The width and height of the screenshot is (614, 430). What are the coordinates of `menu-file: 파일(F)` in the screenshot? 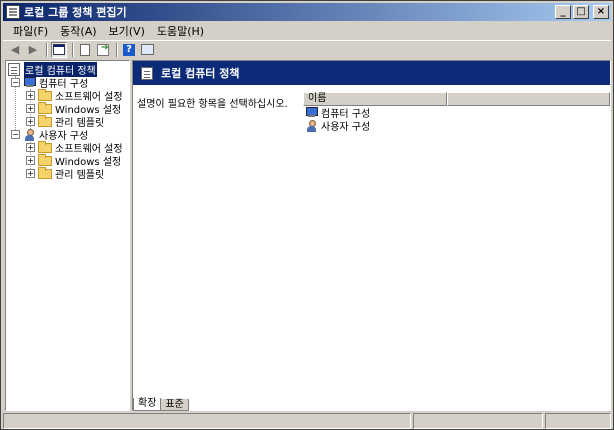 It's located at (30, 31).